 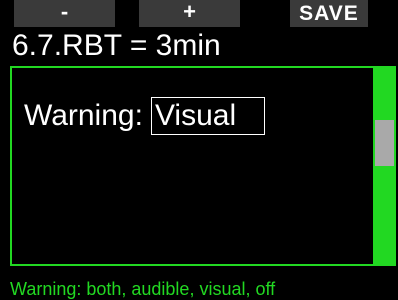 I want to click on warning-setting-row: Warning: Visual, so click(x=145, y=116).